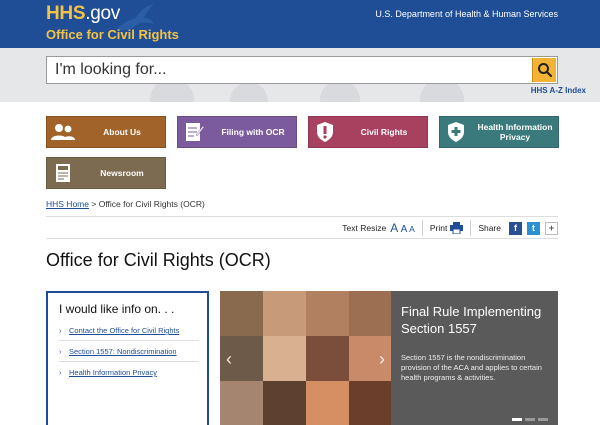 The width and height of the screenshot is (600, 425). Describe the element at coordinates (558, 90) in the screenshot. I see `az-index-link: HHS A-Z Index` at that location.